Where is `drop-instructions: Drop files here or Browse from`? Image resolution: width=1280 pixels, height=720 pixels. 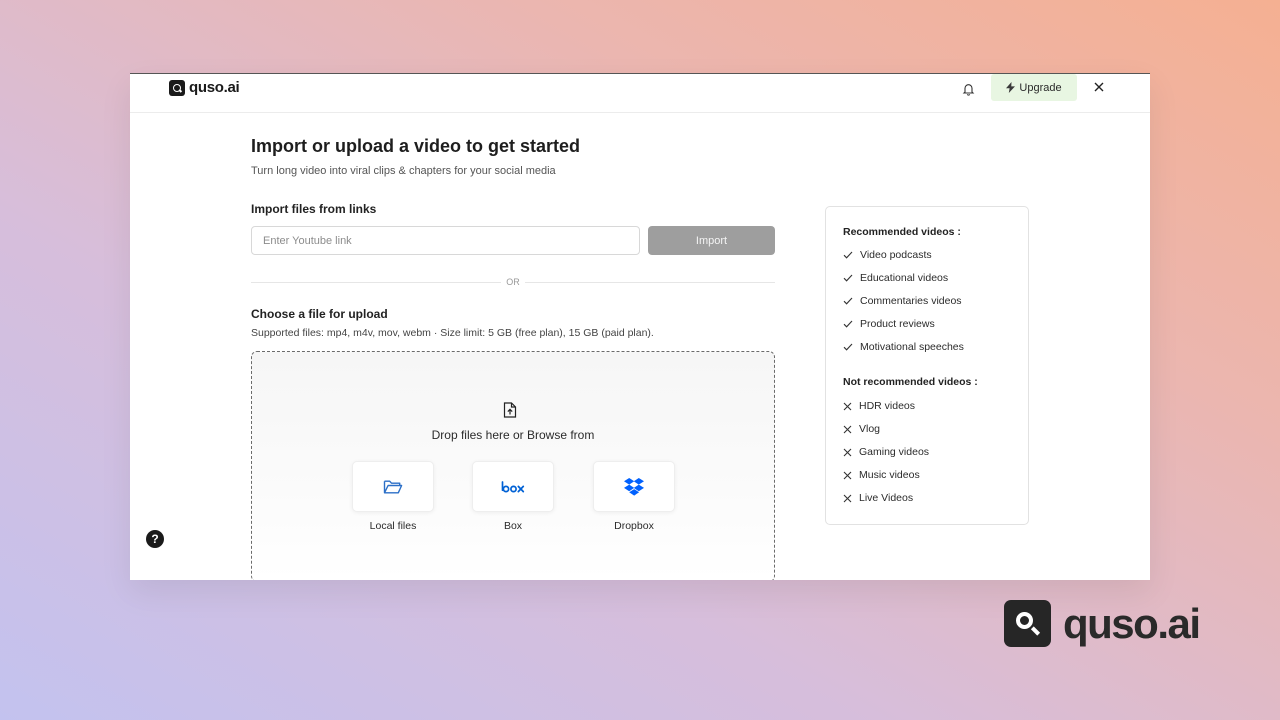 drop-instructions: Drop files here or Browse from is located at coordinates (513, 435).